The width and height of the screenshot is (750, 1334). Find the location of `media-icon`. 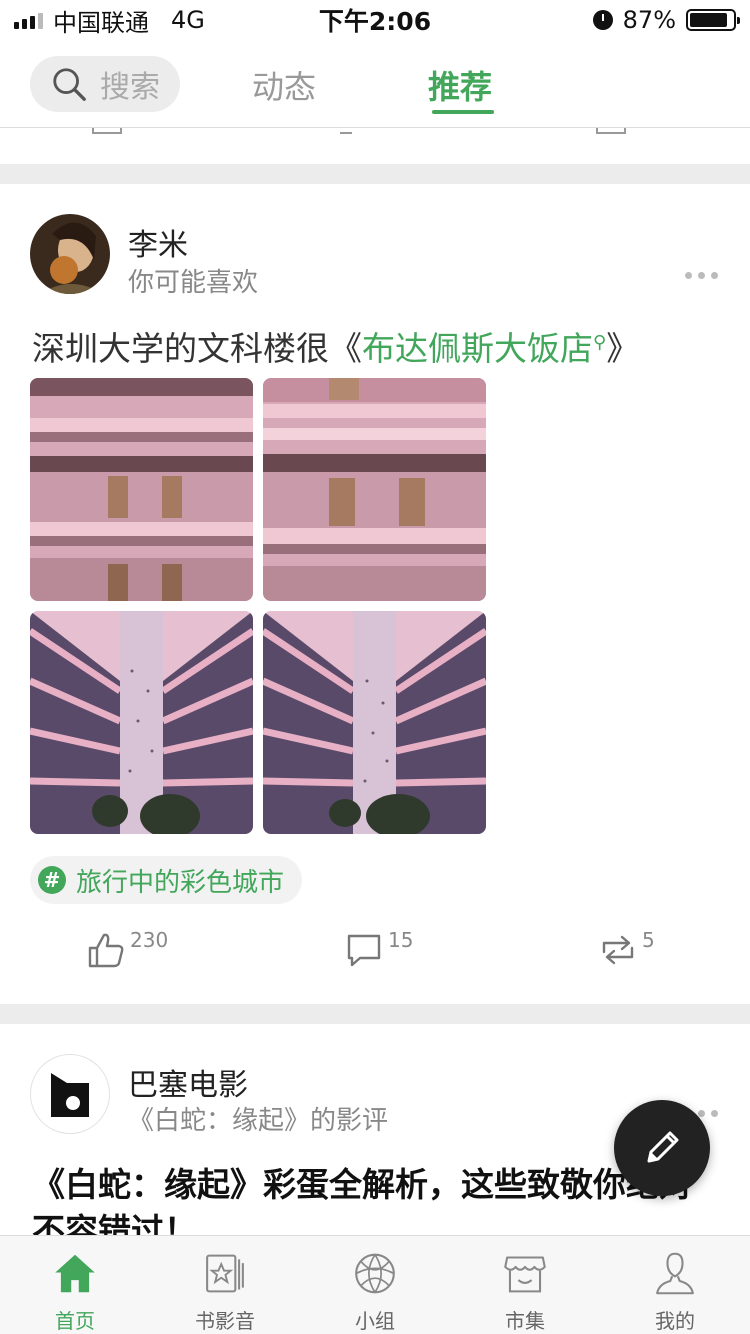

media-icon is located at coordinates (225, 1273).